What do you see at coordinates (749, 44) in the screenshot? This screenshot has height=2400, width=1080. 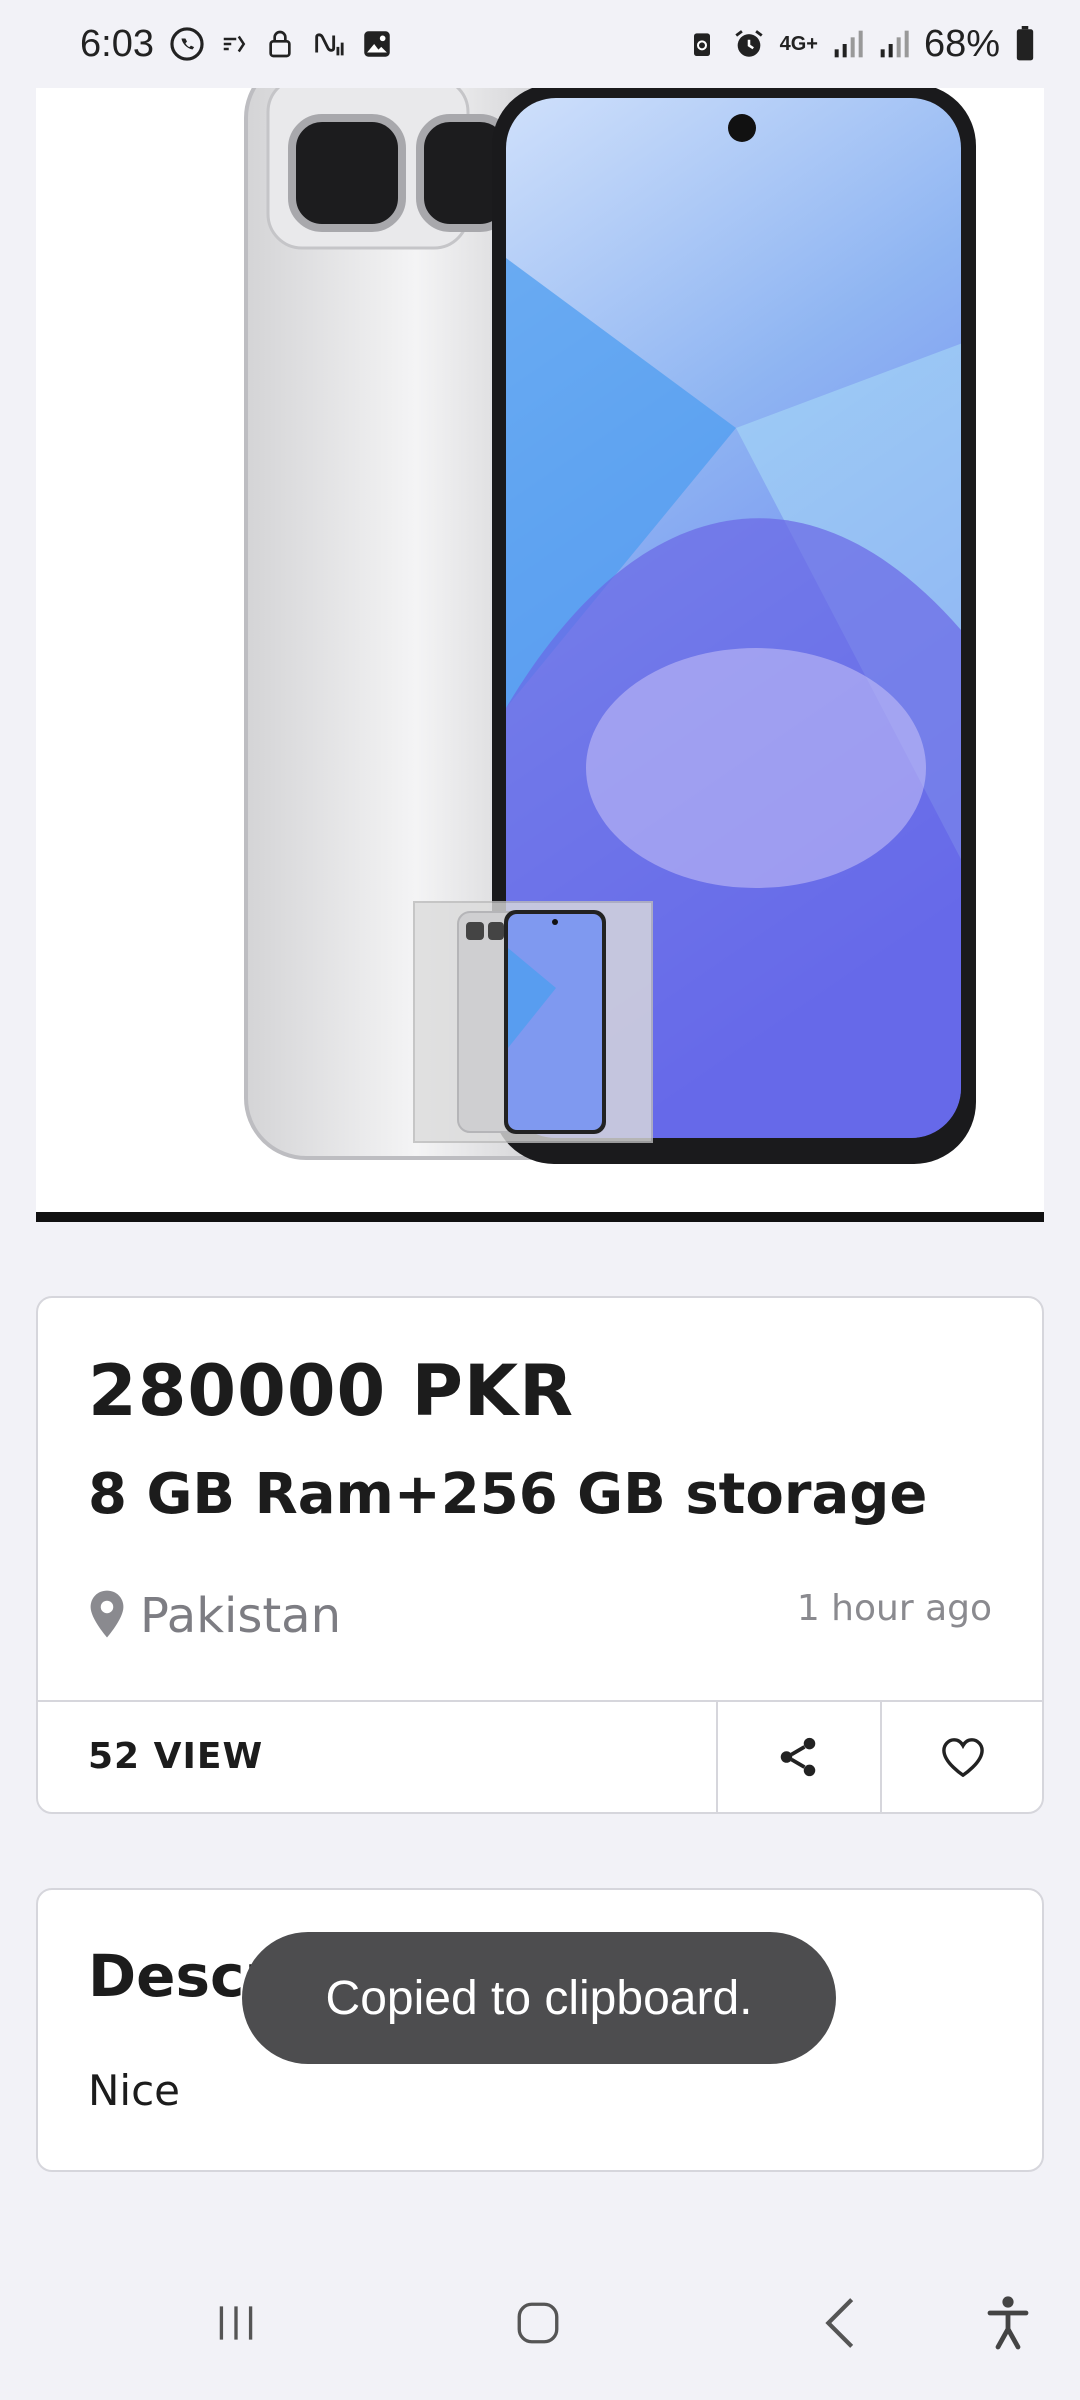 I see `alarm-icon` at bounding box center [749, 44].